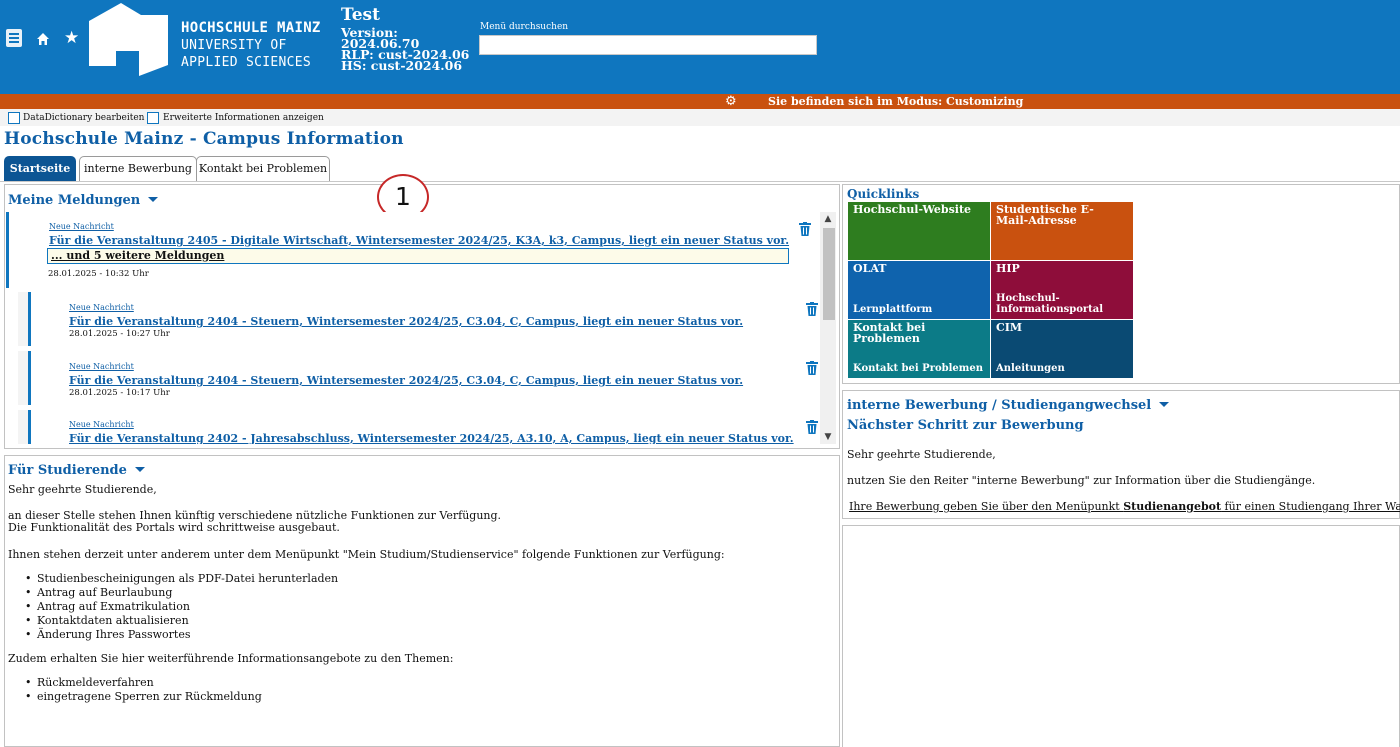 This screenshot has height=747, width=1400. I want to click on tab-divider, so click(700, 181).